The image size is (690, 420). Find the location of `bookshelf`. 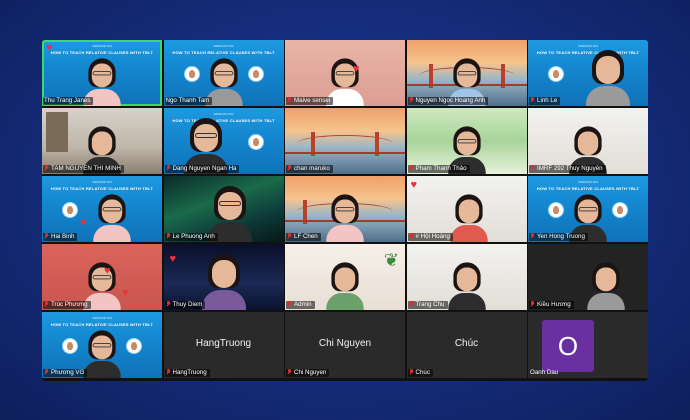

bookshelf is located at coordinates (57, 132).